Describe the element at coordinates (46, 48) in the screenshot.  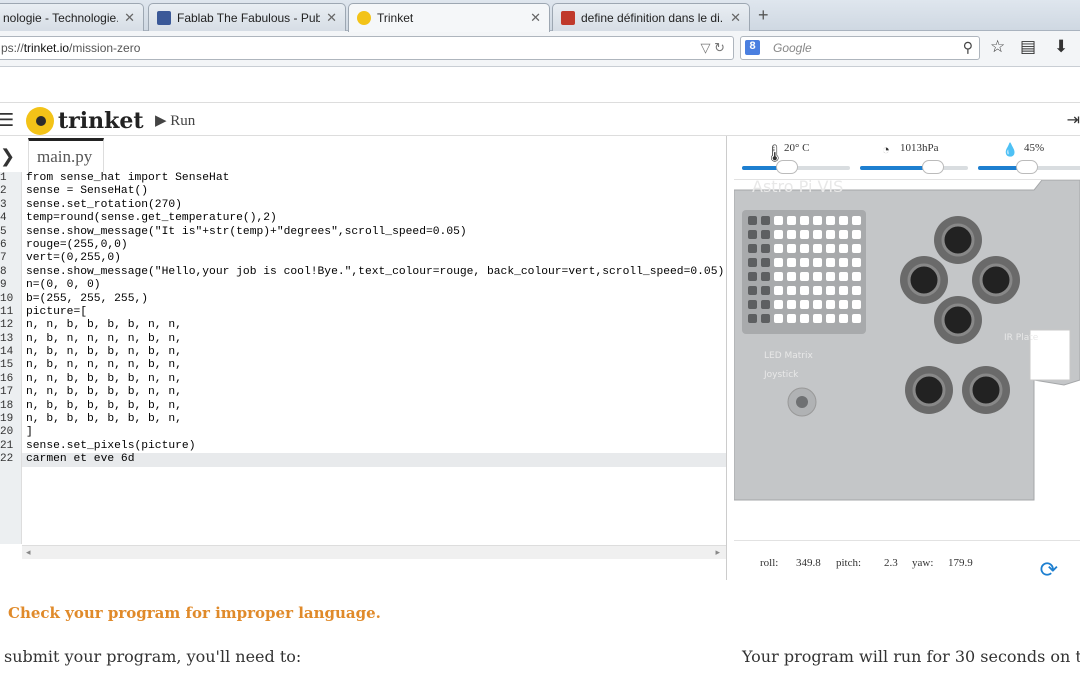
I see `url-host: trinket.io` at that location.